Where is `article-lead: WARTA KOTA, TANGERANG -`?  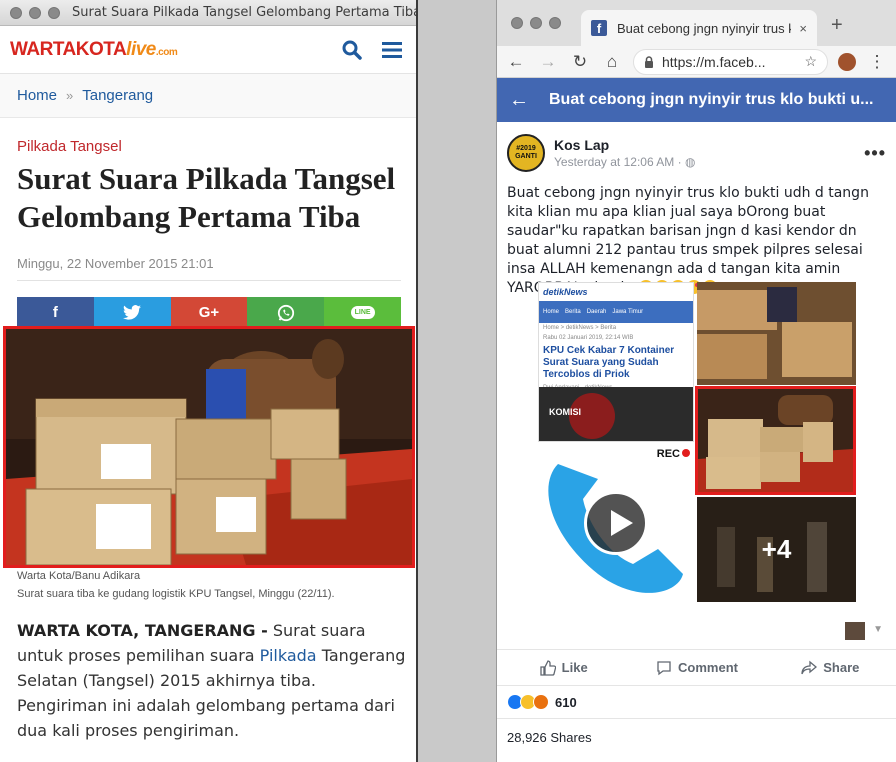 article-lead: WARTA KOTA, TANGERANG - is located at coordinates (142, 630).